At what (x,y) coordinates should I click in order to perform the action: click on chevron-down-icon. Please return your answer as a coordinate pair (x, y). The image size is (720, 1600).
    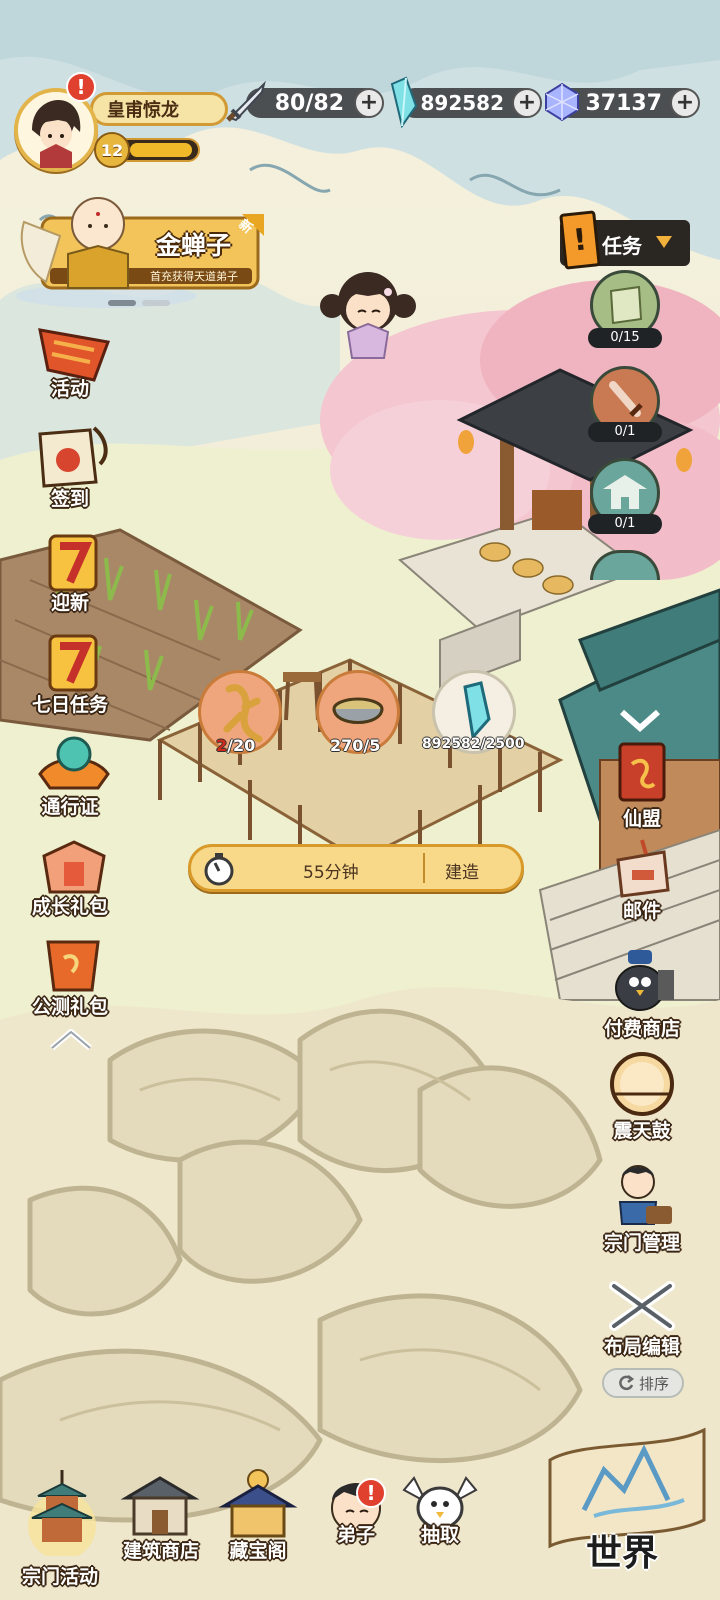
    Looking at the image, I should click on (640, 721).